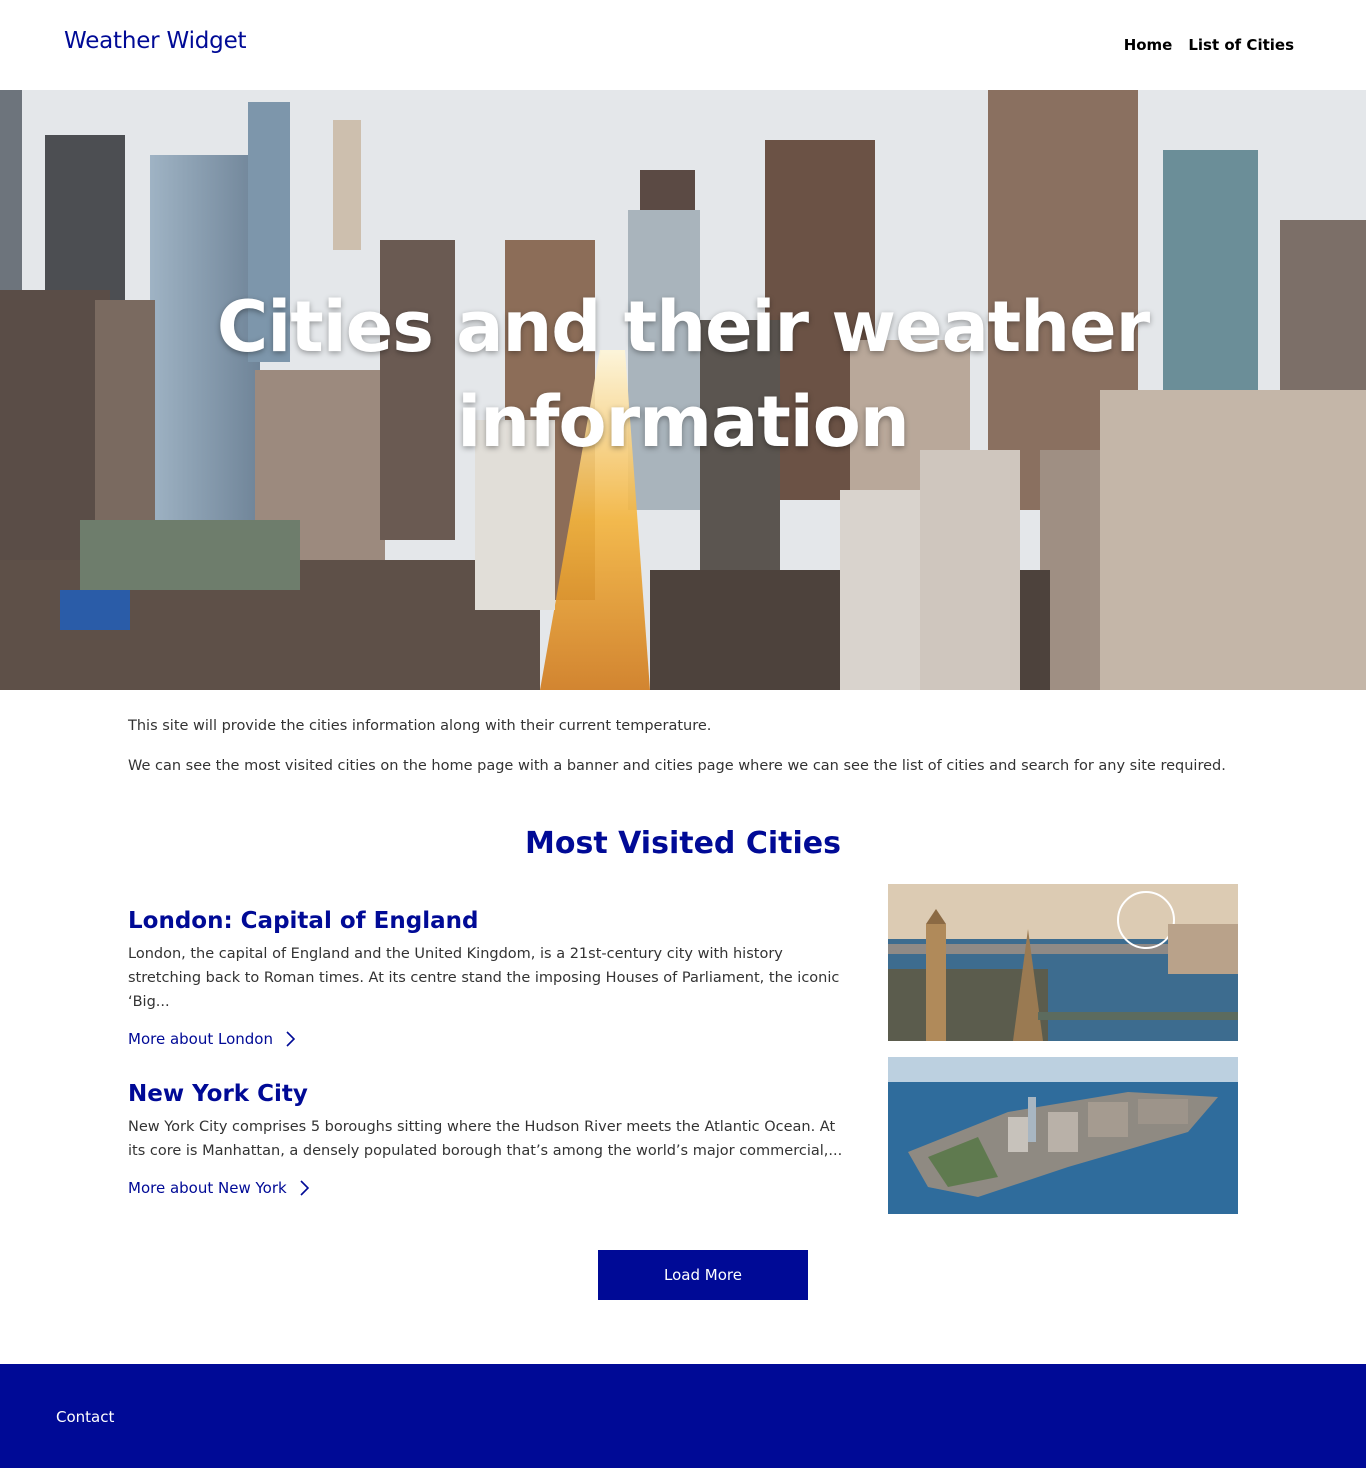 The image size is (1366, 1468). I want to click on city-title: New York City, so click(488, 1094).